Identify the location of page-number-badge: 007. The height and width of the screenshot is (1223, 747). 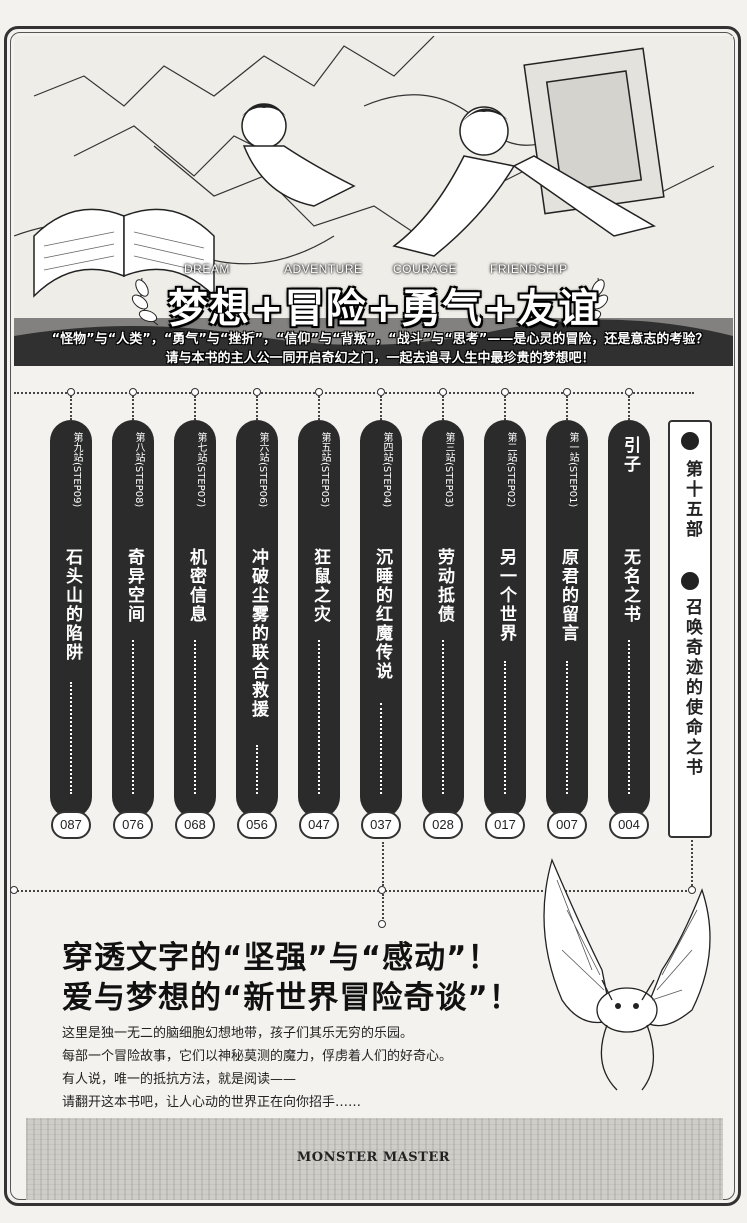
(567, 825).